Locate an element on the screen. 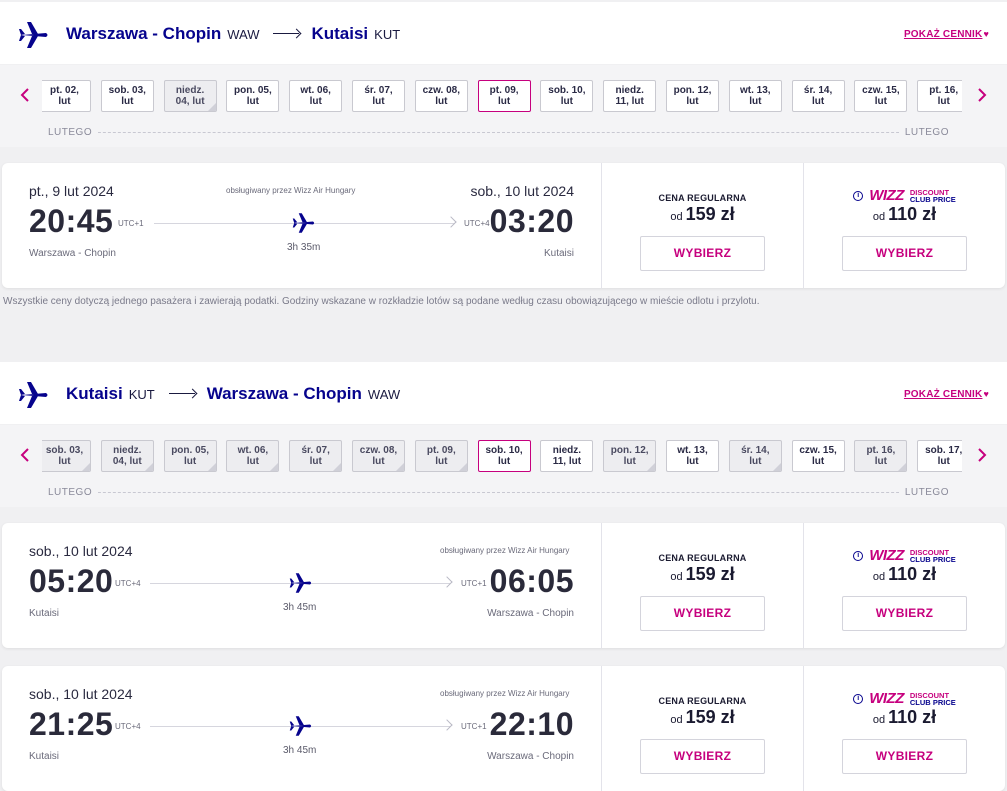  dest-city: Kutaisi is located at coordinates (340, 33).